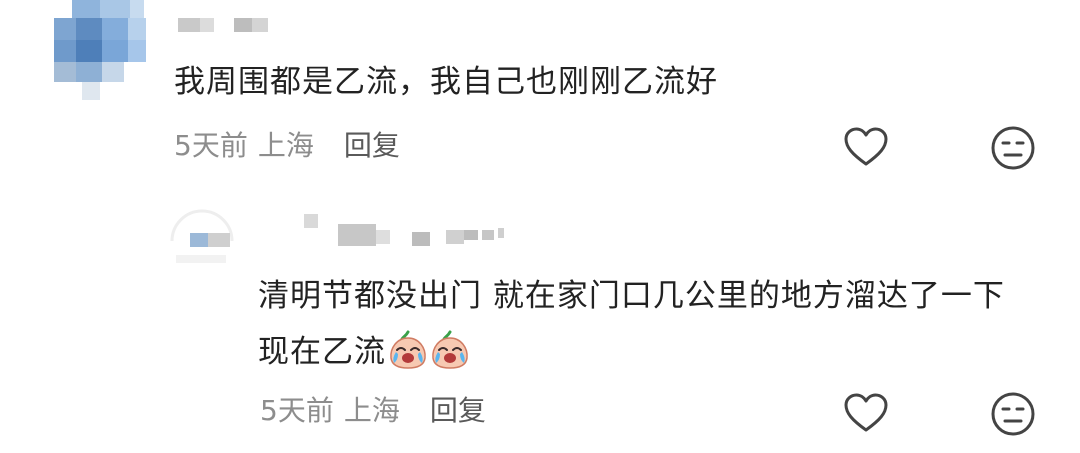 The image size is (1080, 453). I want to click on reply-time: 5天前, so click(297, 410).